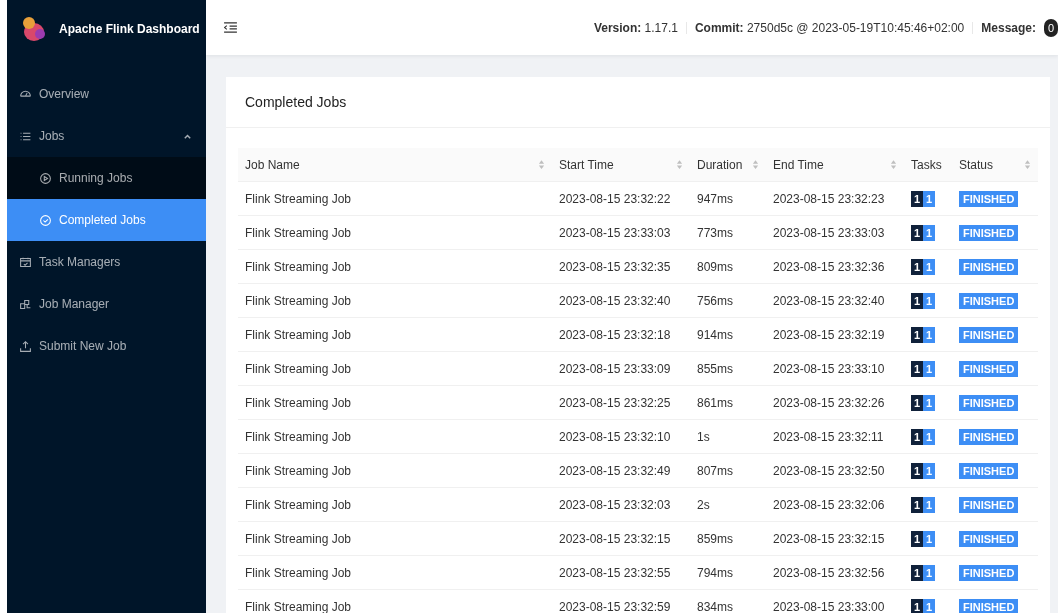  What do you see at coordinates (835, 165) in the screenshot?
I see `column-header: End Time` at bounding box center [835, 165].